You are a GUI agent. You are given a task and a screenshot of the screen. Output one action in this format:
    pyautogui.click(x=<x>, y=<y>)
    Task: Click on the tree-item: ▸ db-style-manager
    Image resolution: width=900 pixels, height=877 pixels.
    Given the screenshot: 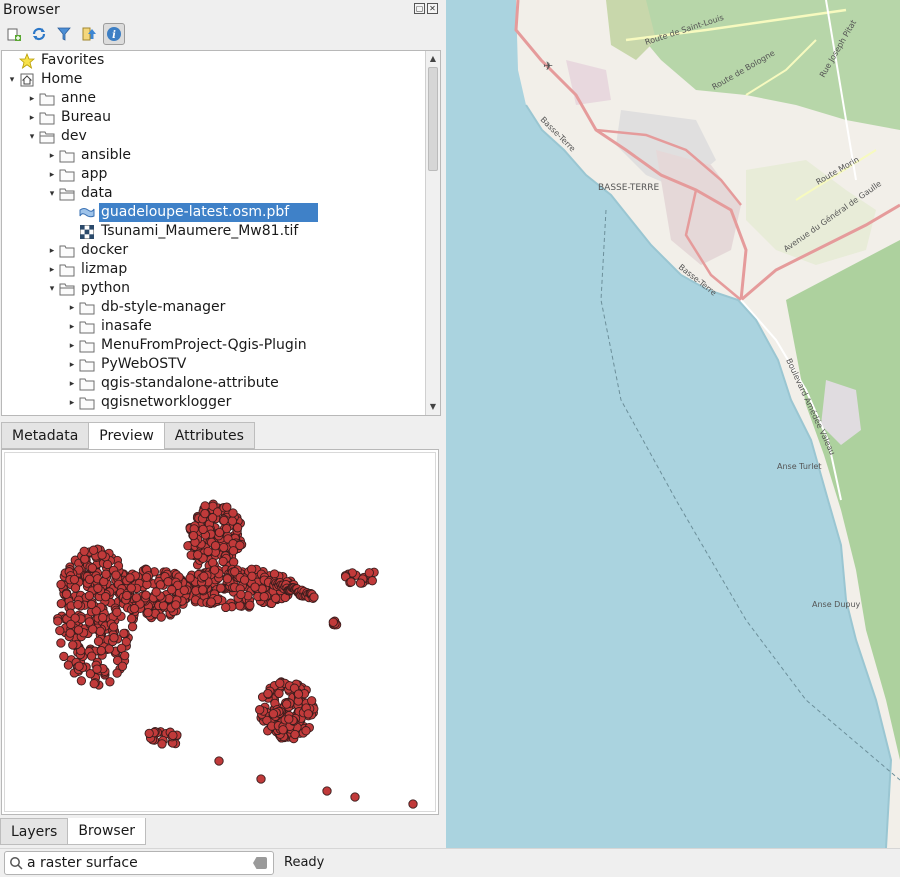 What is the action you would take?
    pyautogui.click(x=214, y=307)
    